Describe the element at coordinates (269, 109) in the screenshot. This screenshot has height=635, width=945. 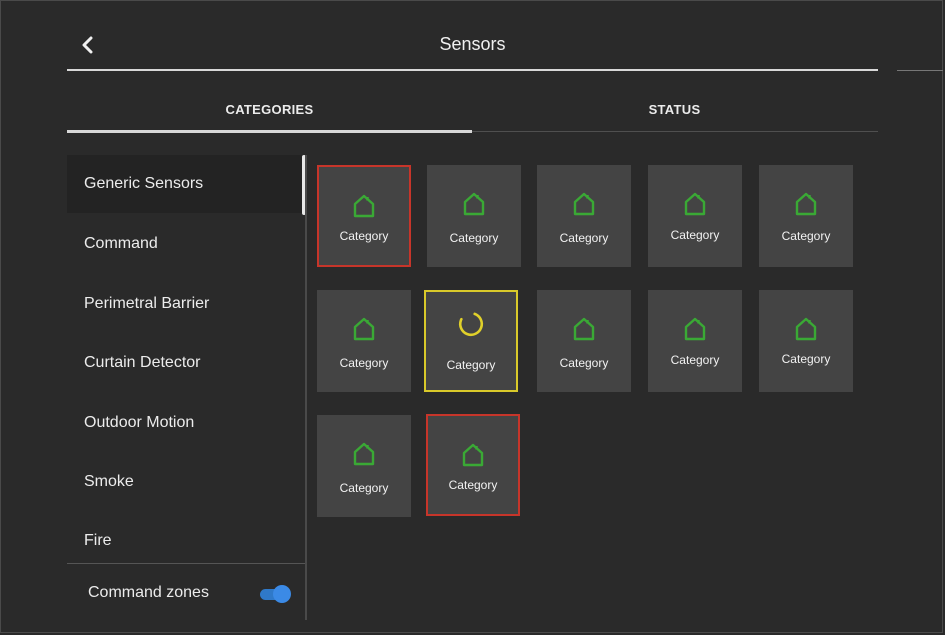
I see `tab-categories: CATEGORIES` at that location.